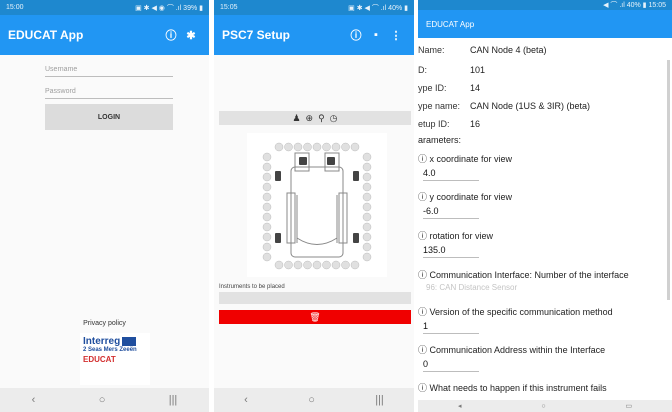 Image resolution: width=672 pixels, height=412 pixels. Describe the element at coordinates (478, 70) in the screenshot. I see `field-value: 101` at that location.